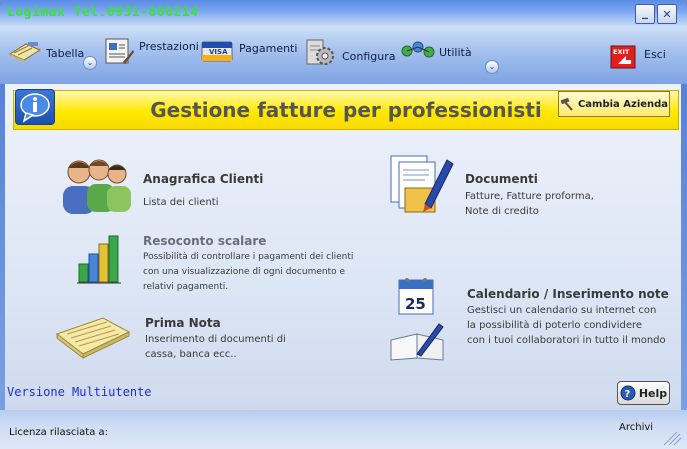  I want to click on resize-grip-icon, so click(671, 439).